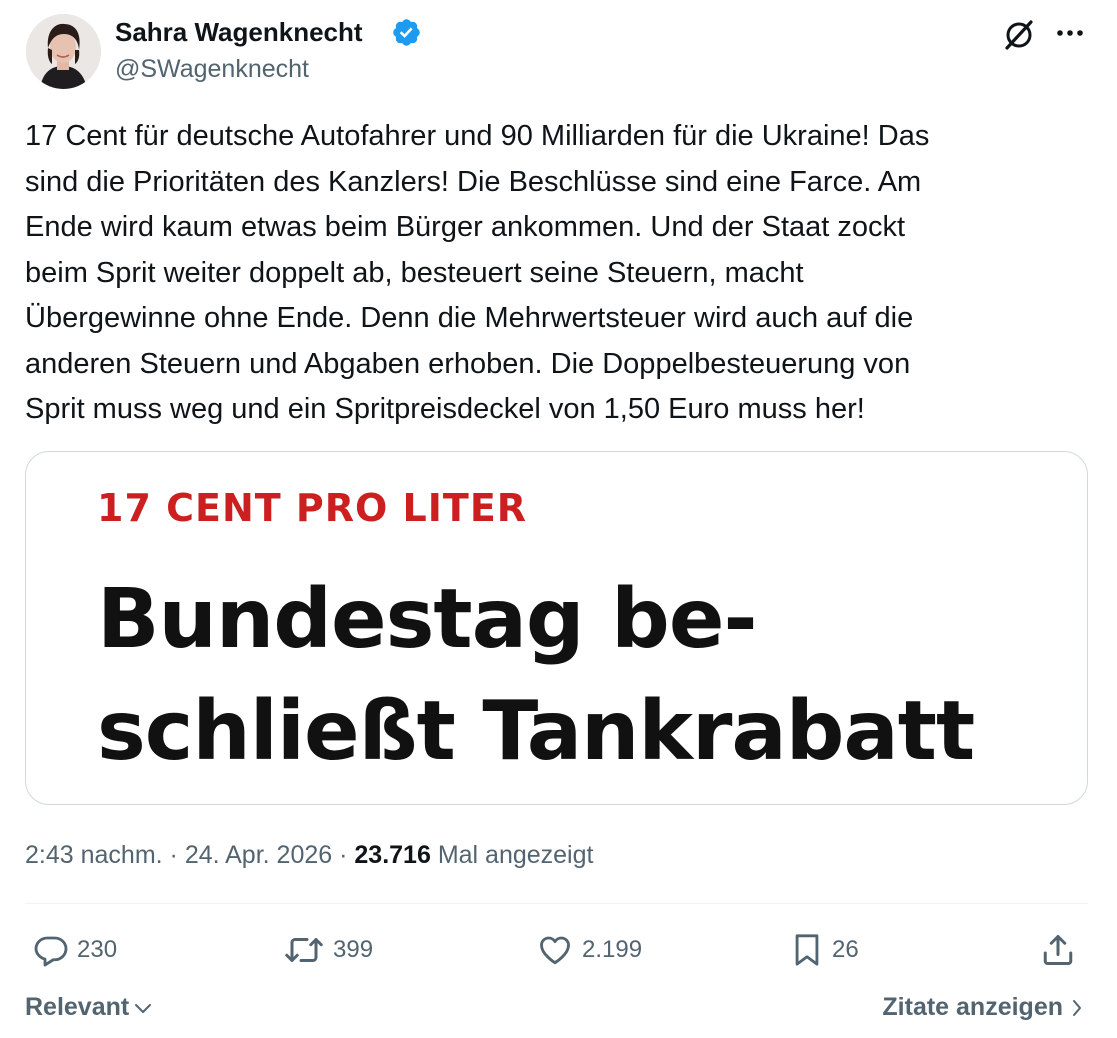 This screenshot has height=1038, width=1117. What do you see at coordinates (94, 855) in the screenshot?
I see `tweet-time: 2:43 nachm.` at bounding box center [94, 855].